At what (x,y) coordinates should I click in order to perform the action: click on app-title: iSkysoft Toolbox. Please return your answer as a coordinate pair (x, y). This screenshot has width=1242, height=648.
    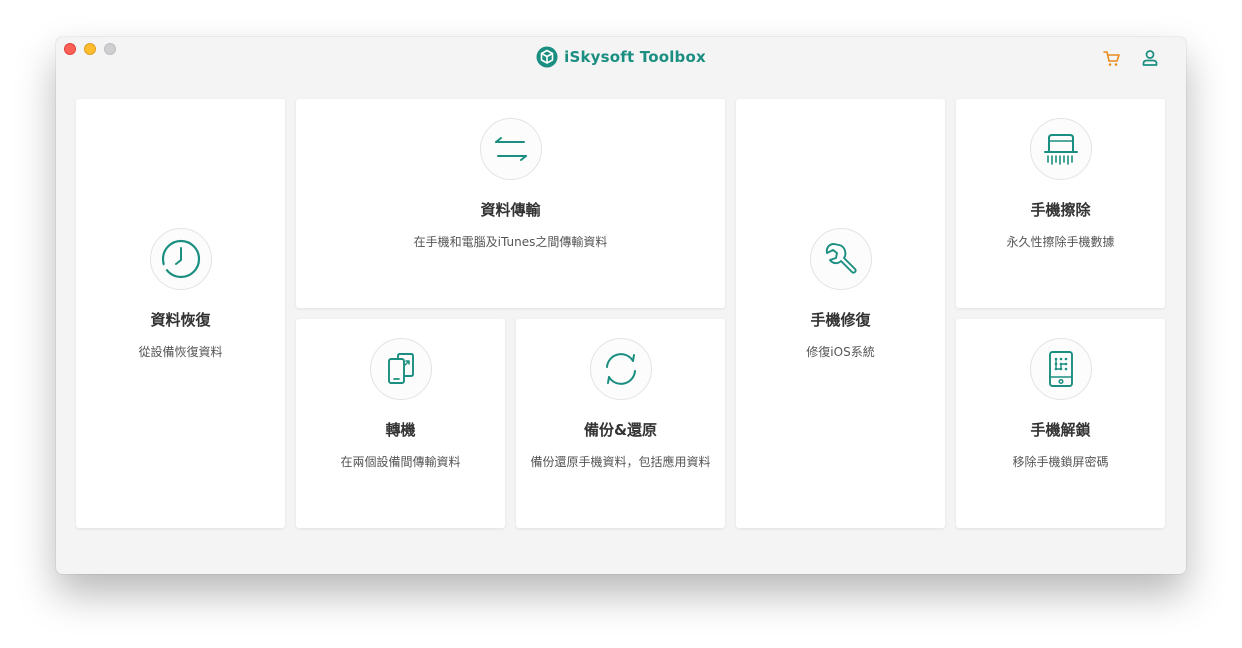
    Looking at the image, I should click on (635, 57).